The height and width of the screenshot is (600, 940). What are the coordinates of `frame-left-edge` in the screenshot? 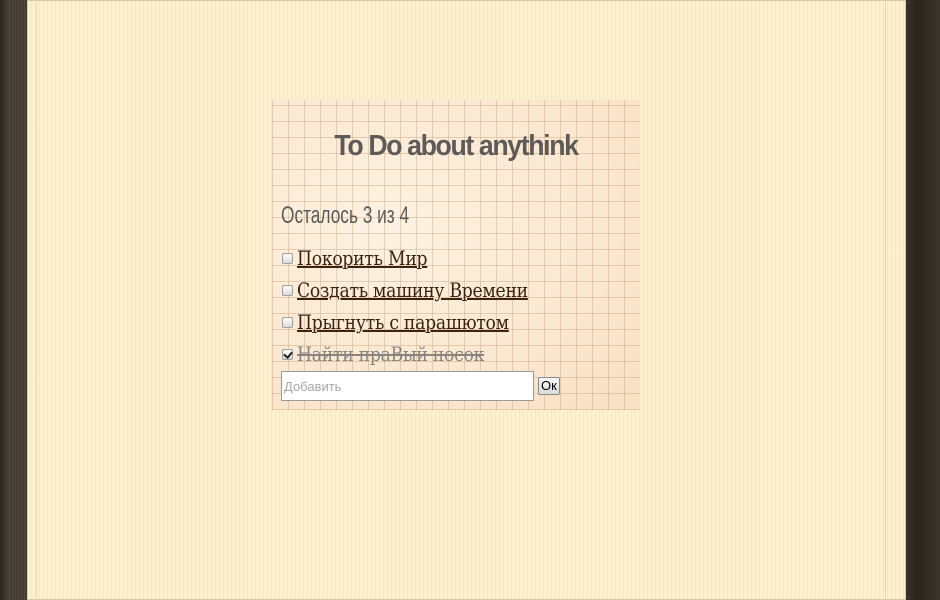 It's located at (4, 300).